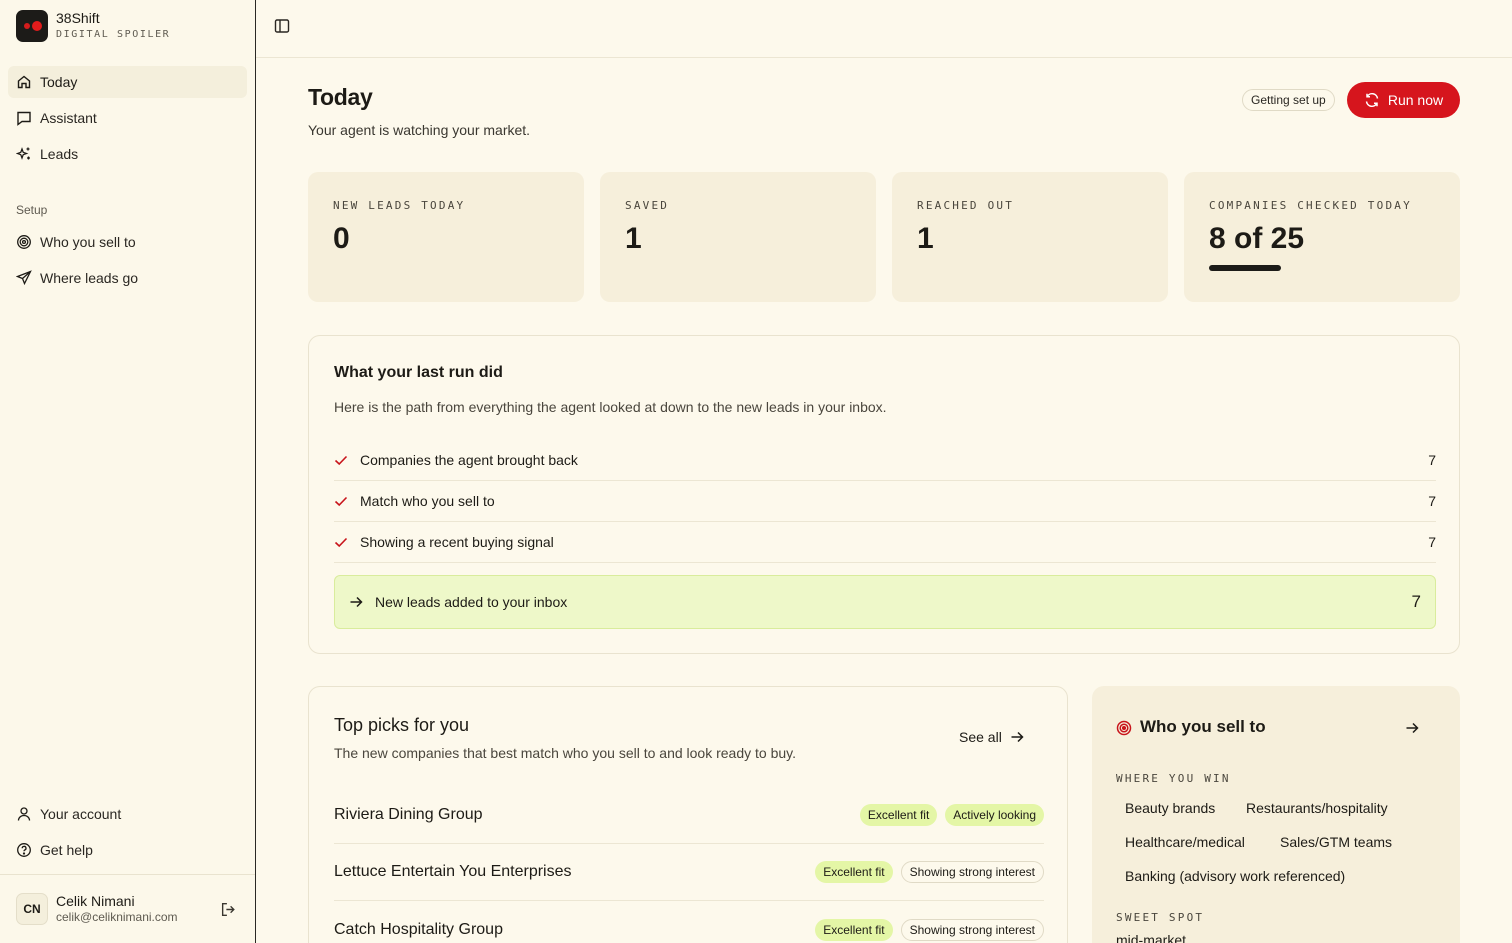 This screenshot has width=1512, height=943. What do you see at coordinates (419, 130) in the screenshot?
I see `page-subtitle: Your agent is watching your market.` at bounding box center [419, 130].